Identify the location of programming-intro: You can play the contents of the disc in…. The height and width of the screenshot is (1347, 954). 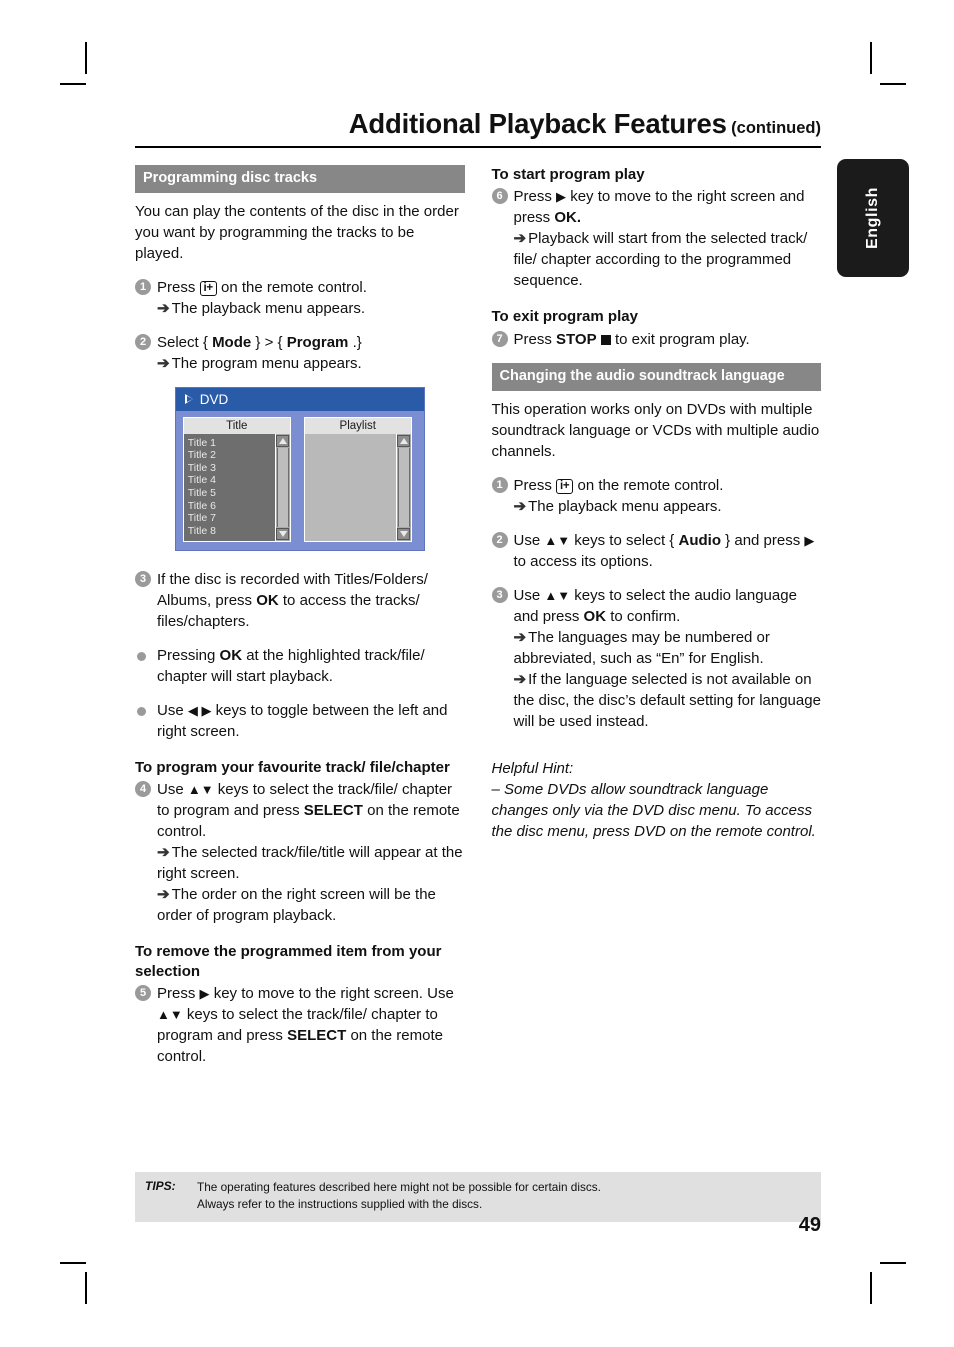
(297, 232).